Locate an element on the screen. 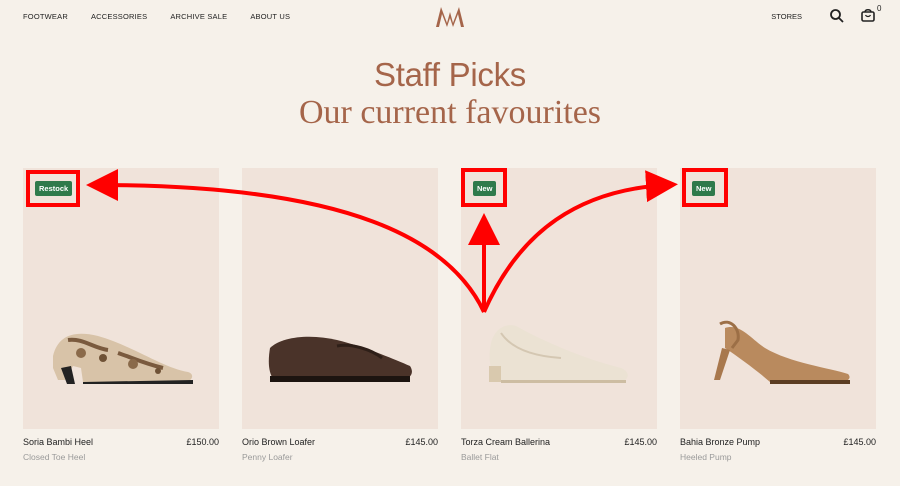 Image resolution: width=900 pixels, height=486 pixels. shopping-bag-icon is located at coordinates (868, 15).